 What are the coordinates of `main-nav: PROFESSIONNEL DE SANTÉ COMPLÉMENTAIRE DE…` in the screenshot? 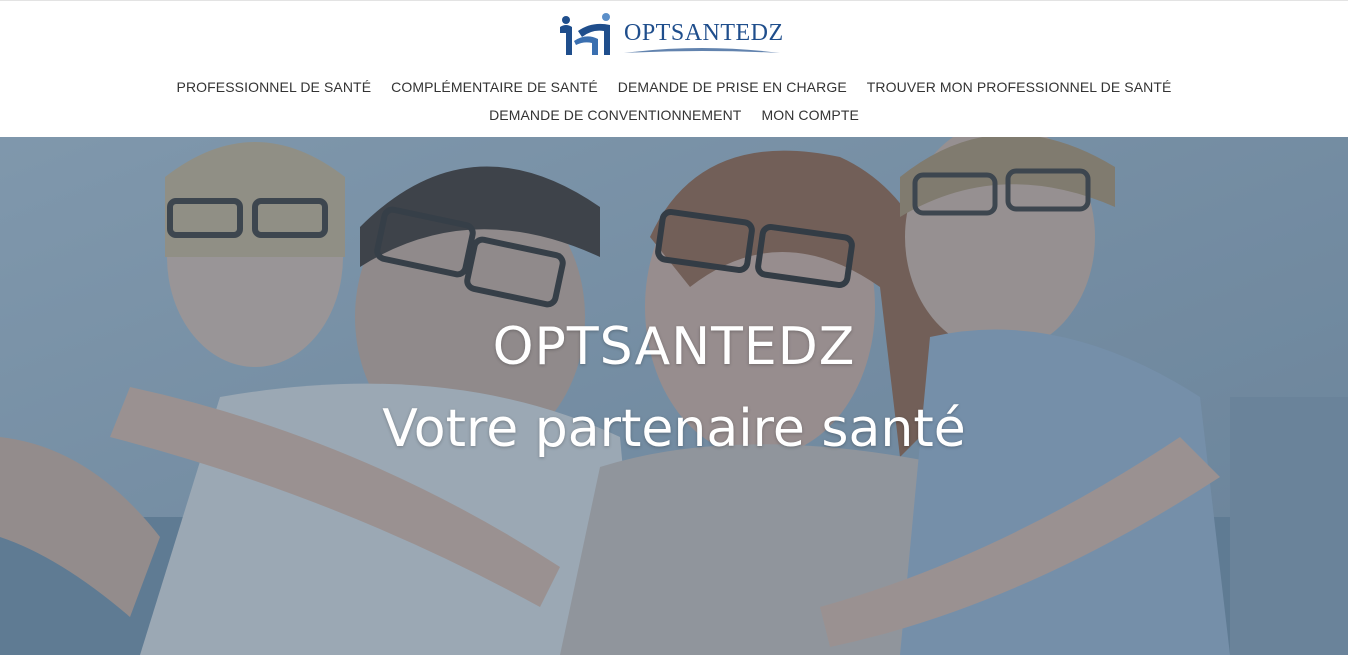 It's located at (674, 101).